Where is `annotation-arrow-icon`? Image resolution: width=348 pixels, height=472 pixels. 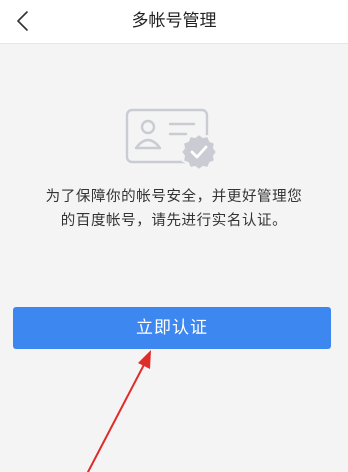
annotation-arrow-icon is located at coordinates (119, 411).